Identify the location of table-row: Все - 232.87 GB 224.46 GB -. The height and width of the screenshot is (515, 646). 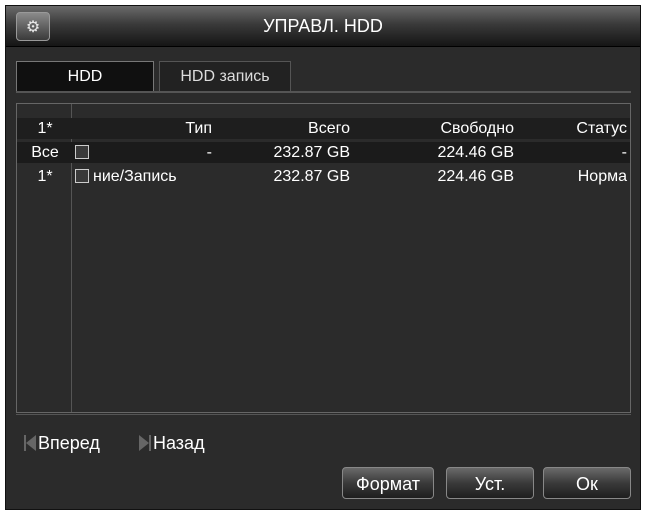
(323, 152).